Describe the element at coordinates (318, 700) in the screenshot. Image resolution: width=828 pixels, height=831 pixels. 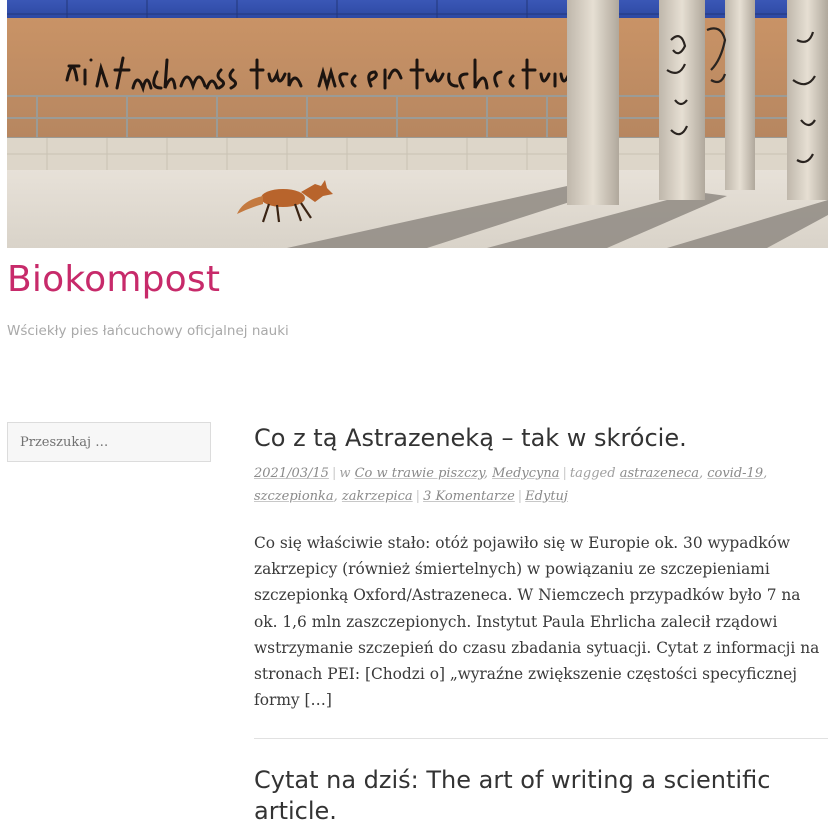
I see `read-more-link: […]` at that location.